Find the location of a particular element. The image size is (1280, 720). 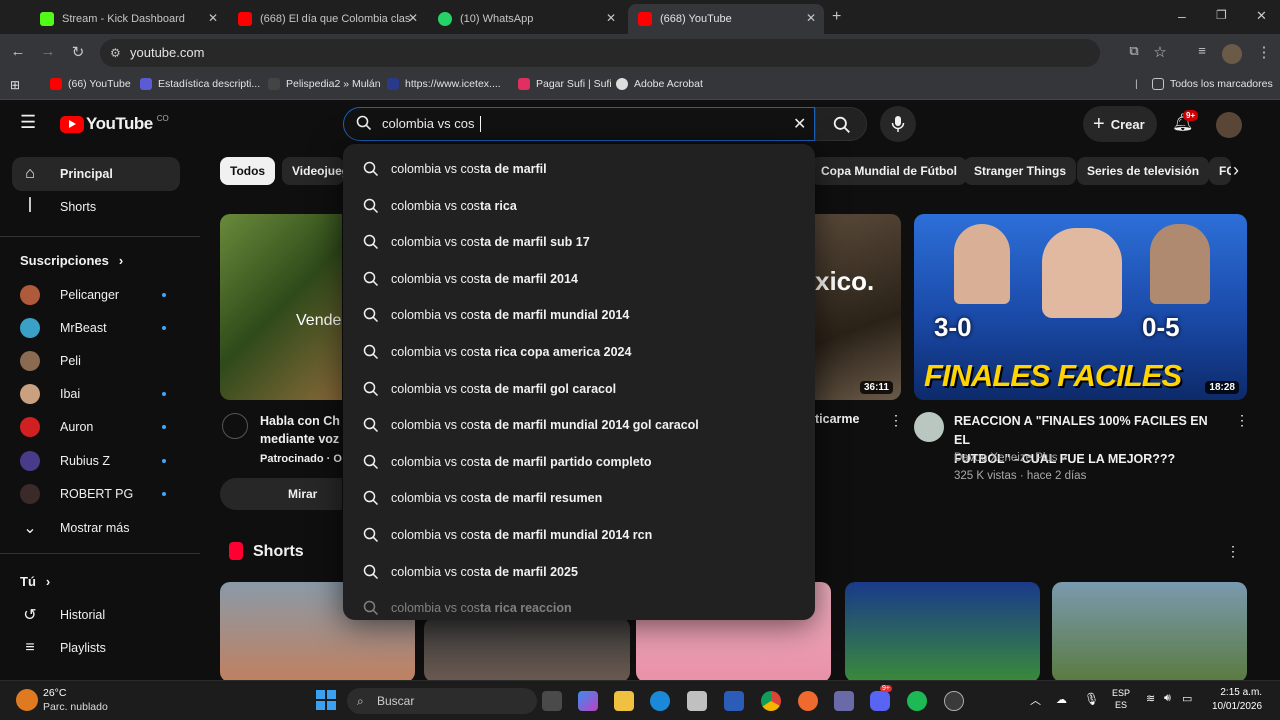

subscriptions-header: Suscripciones › is located at coordinates (96, 260).